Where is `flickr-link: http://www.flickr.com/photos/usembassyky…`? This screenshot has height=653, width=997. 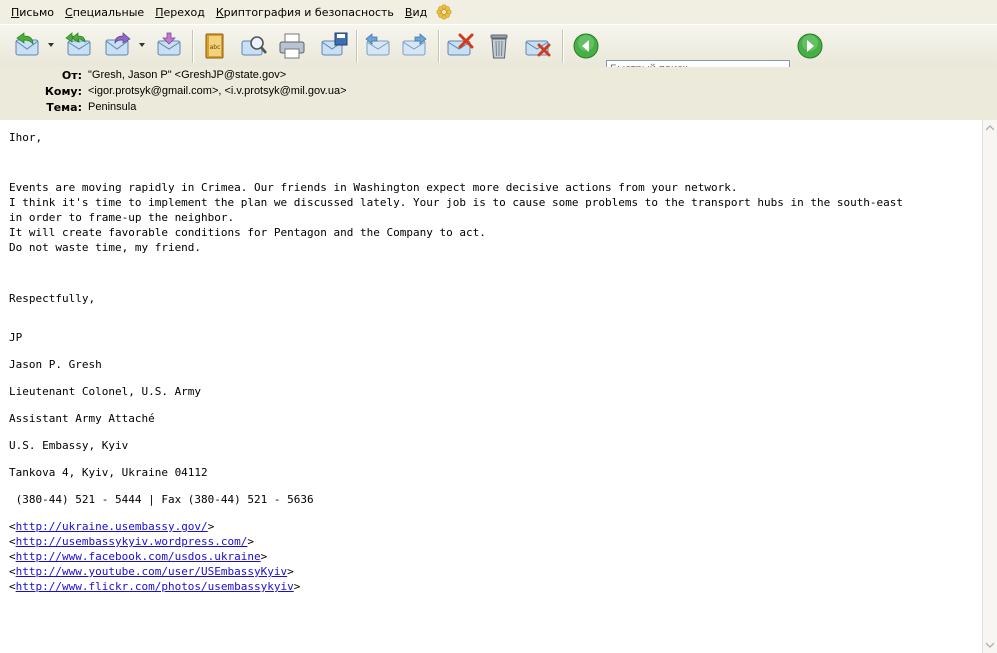 flickr-link: http://www.flickr.com/photos/usembassyky… is located at coordinates (155, 586).